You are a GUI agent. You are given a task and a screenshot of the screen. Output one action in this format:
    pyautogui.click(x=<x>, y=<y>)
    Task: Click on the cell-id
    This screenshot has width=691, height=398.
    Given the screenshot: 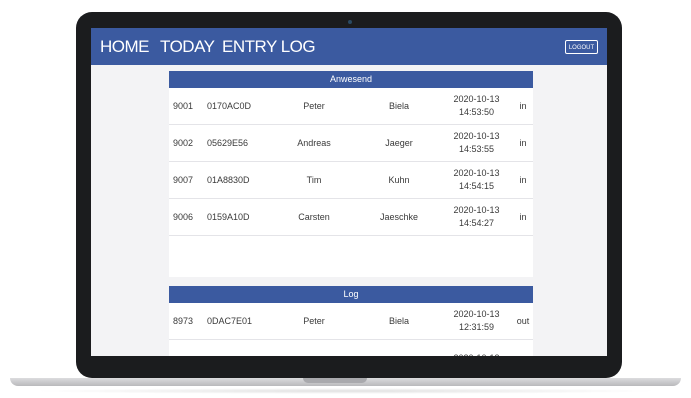 What is the action you would take?
    pyautogui.click(x=188, y=348)
    